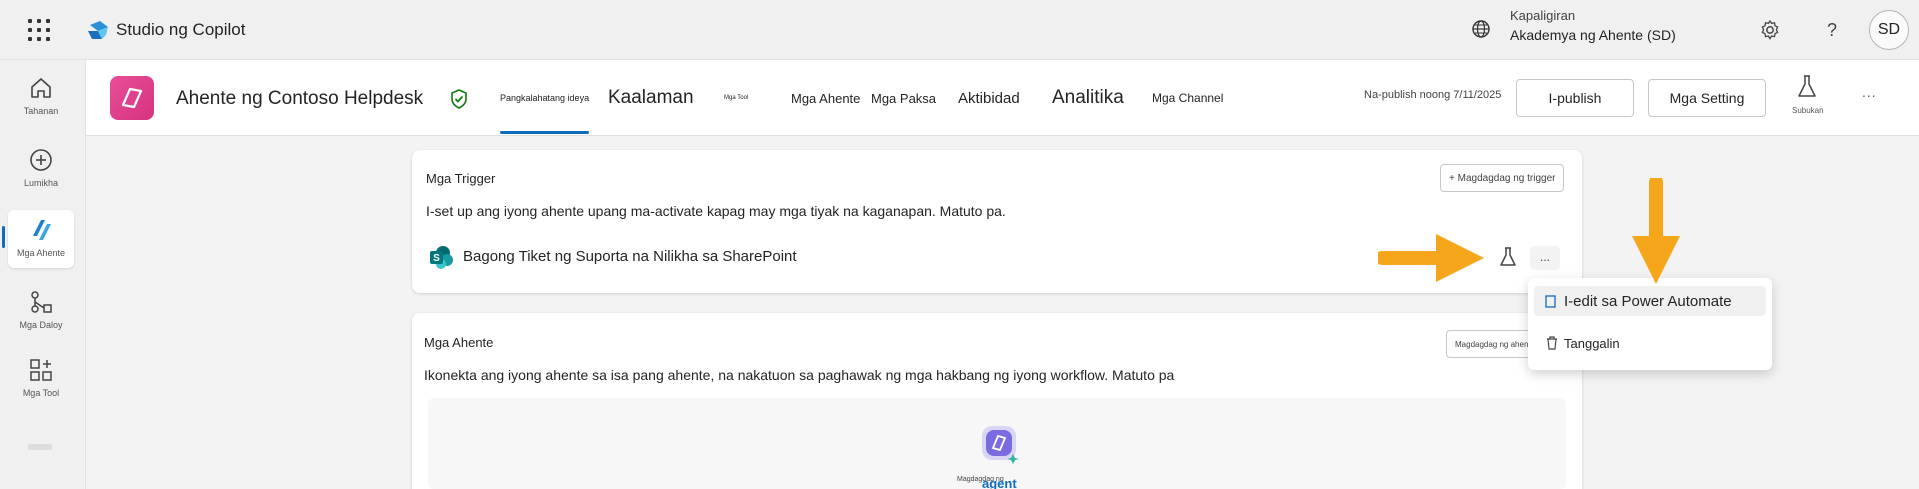  Describe the element at coordinates (98, 30) in the screenshot. I see `copilot-studio-logo-icon` at that location.